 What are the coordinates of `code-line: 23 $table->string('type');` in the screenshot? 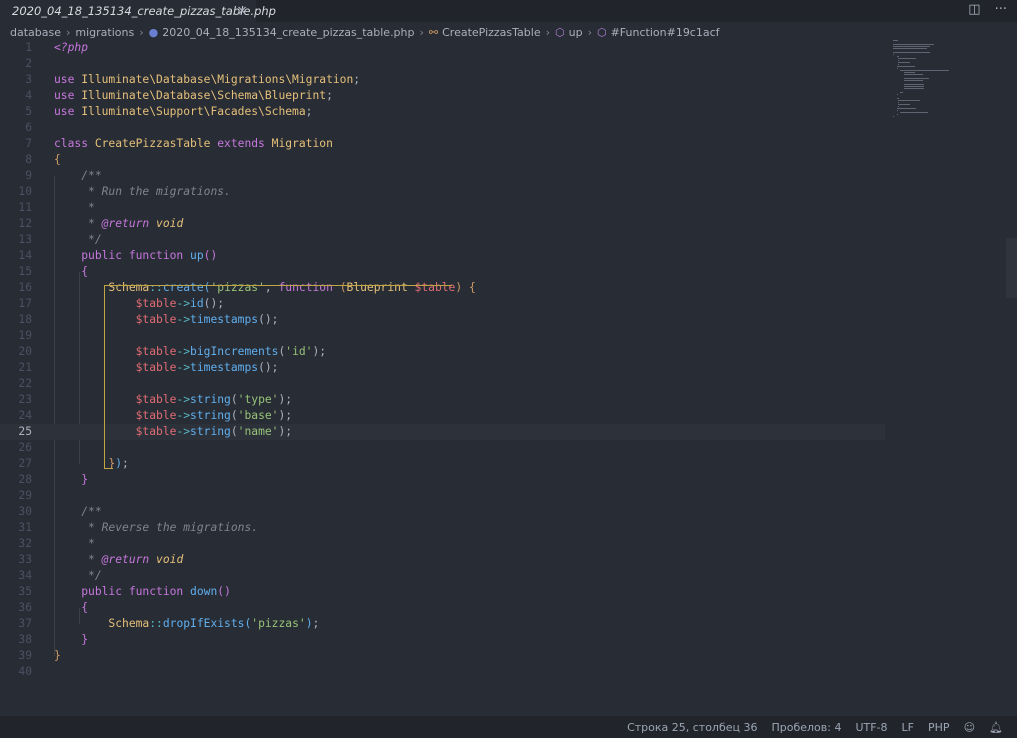 It's located at (442, 400).